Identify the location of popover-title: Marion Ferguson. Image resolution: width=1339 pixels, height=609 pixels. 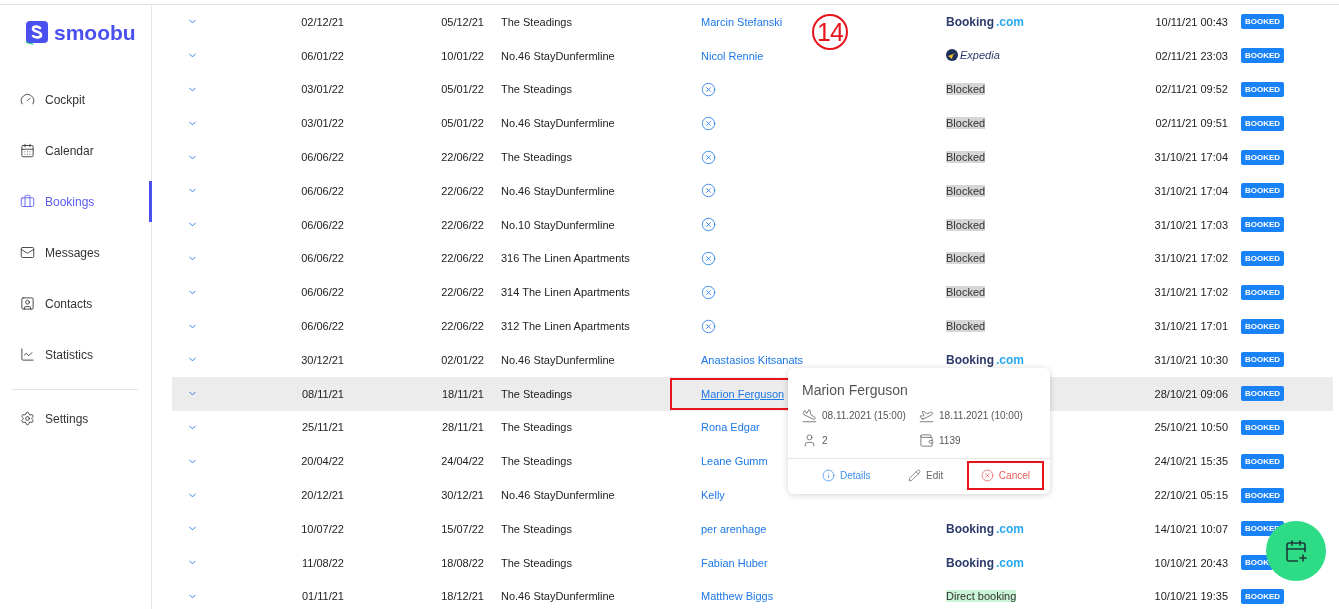
(855, 390).